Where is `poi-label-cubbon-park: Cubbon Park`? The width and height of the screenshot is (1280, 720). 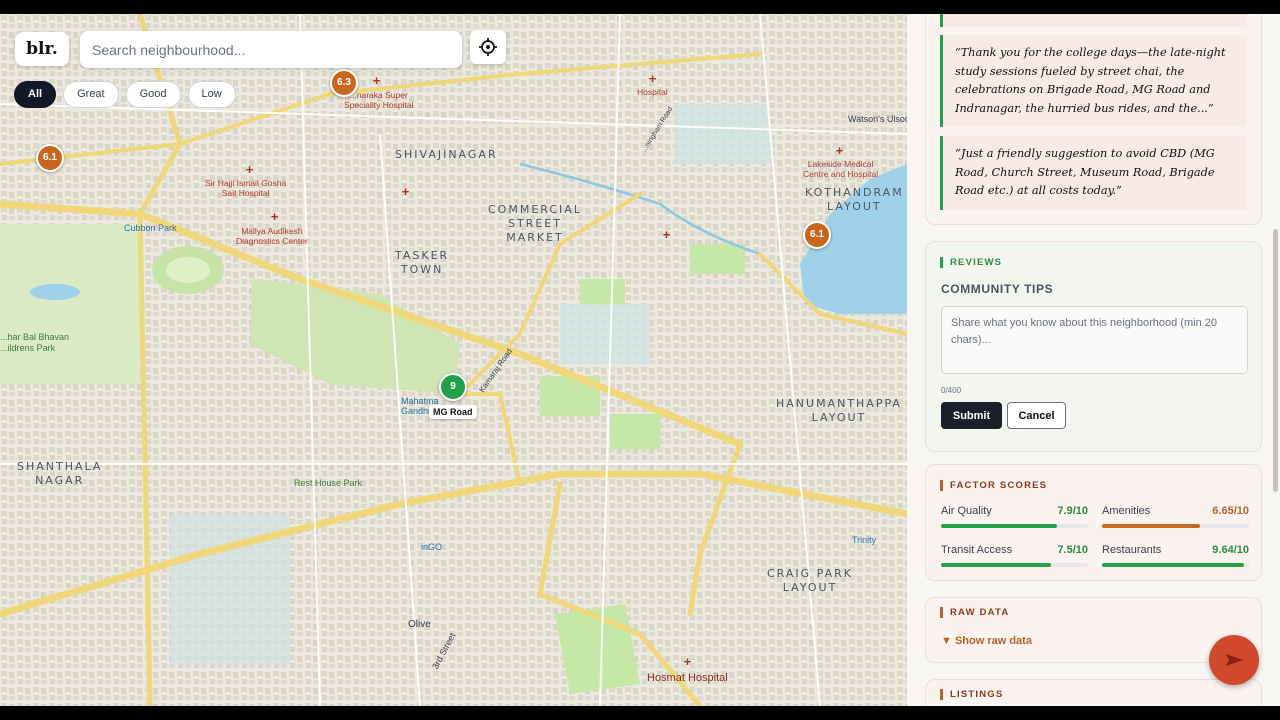
poi-label-cubbon-park: Cubbon Park is located at coordinates (150, 228).